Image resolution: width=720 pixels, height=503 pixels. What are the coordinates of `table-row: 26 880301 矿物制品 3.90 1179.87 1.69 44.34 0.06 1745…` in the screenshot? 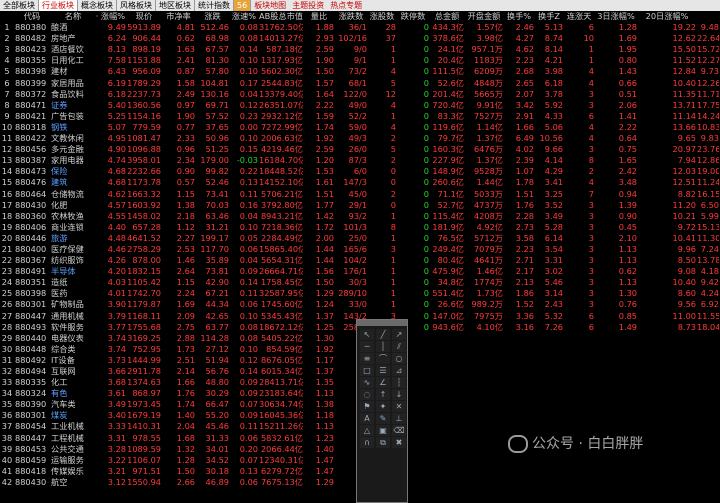 It's located at (360, 304).